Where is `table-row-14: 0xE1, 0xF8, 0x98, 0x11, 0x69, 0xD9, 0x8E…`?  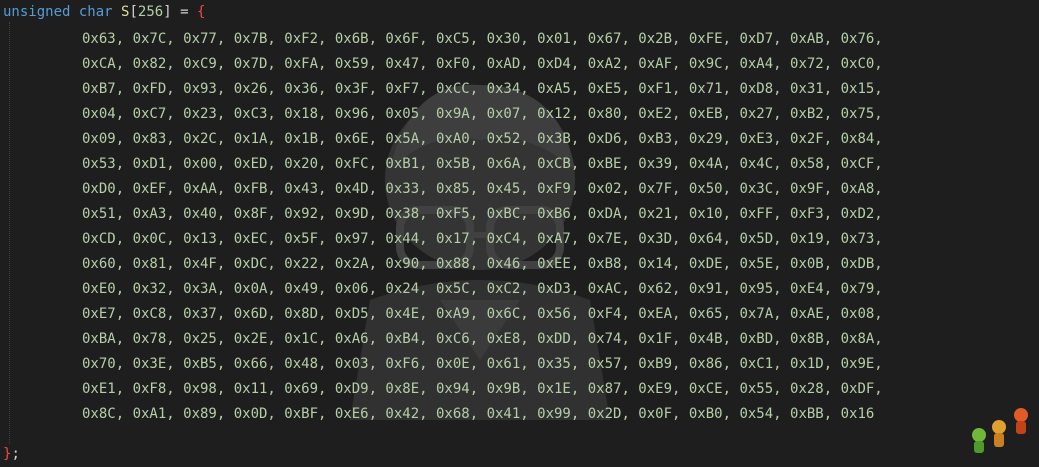 table-row-14: 0xE1, 0xF8, 0x98, 0x11, 0x69, 0xD9, 0x8E… is located at coordinates (482, 389).